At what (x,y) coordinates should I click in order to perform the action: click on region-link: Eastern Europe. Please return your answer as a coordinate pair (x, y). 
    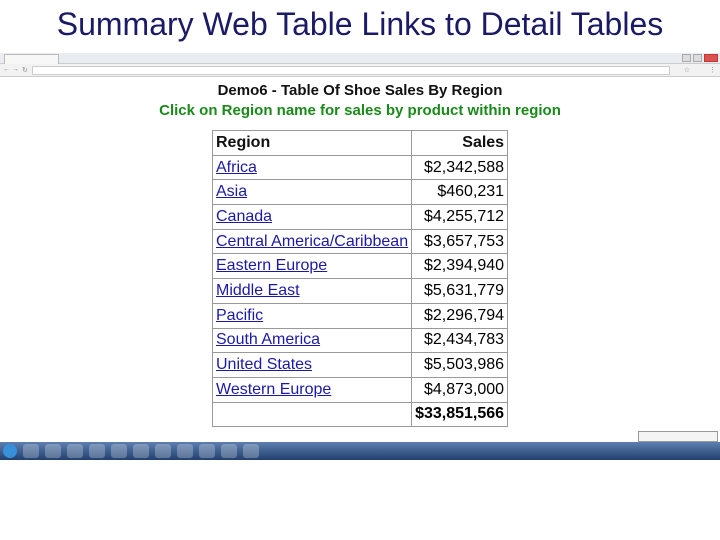
    Looking at the image, I should click on (271, 265).